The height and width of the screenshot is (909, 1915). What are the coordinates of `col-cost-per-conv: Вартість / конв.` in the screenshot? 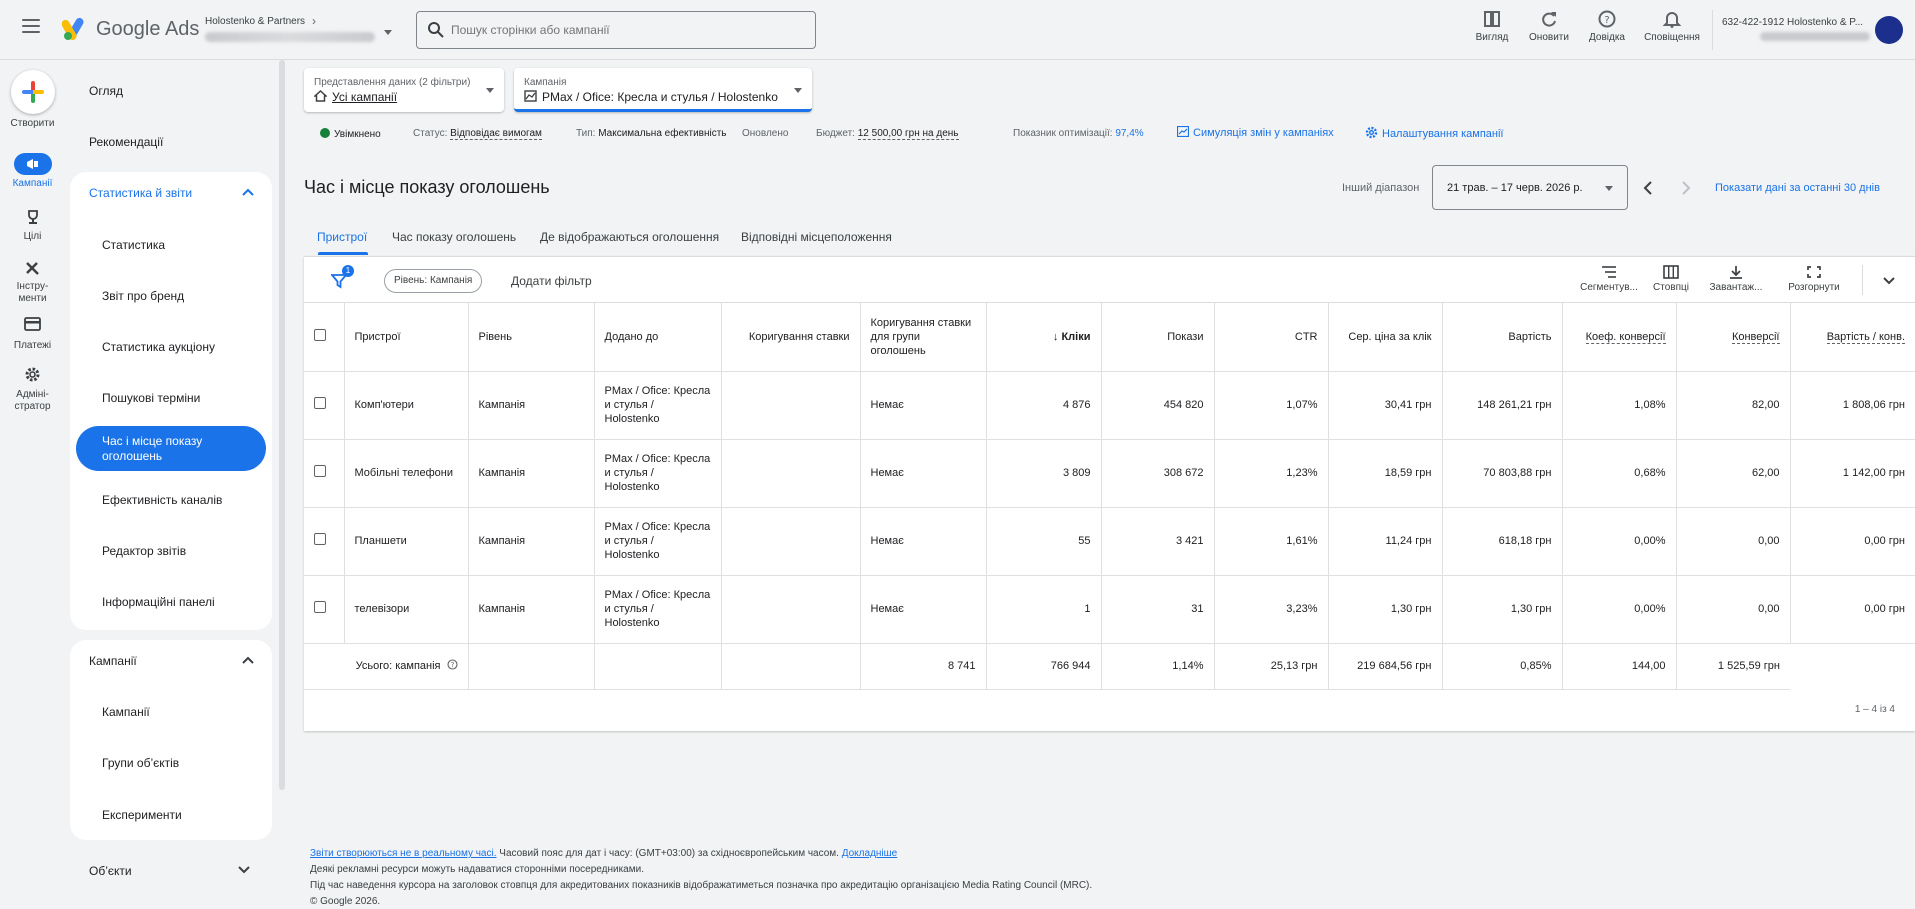 It's located at (1852, 337).